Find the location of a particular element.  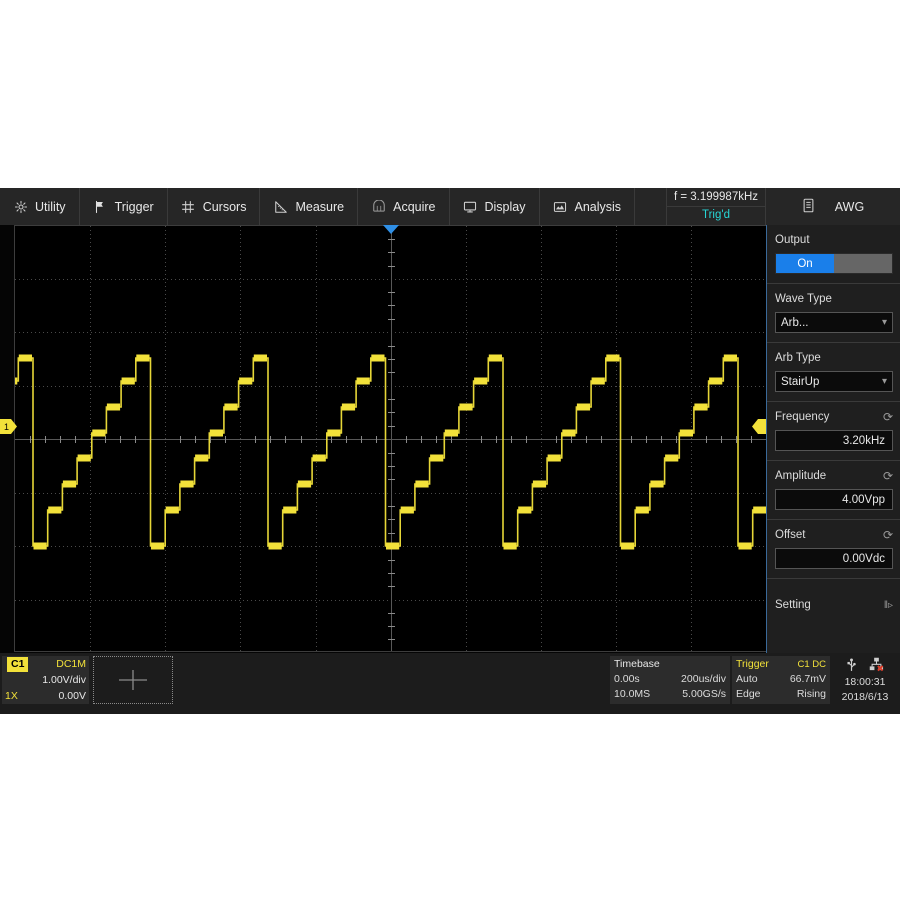

measure-triangle-icon is located at coordinates (280, 206).